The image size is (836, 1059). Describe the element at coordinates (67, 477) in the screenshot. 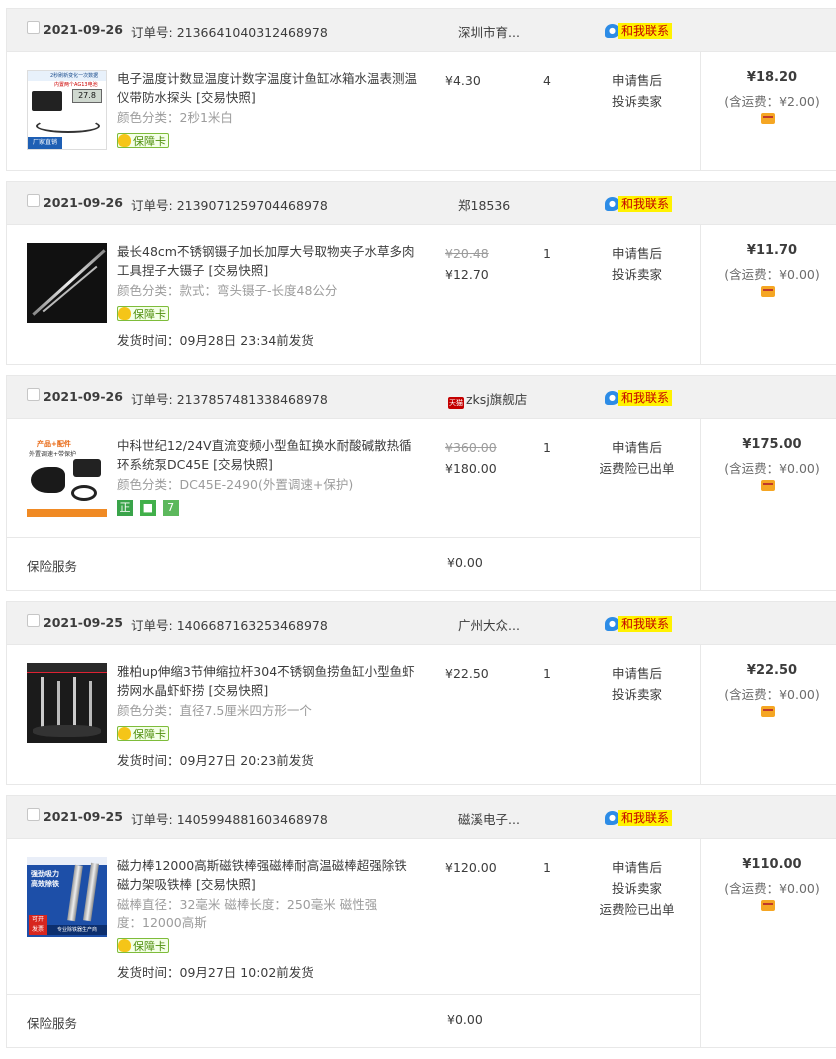

I see `product-thumbnail: 产品+配件 外置调速+带保护` at that location.